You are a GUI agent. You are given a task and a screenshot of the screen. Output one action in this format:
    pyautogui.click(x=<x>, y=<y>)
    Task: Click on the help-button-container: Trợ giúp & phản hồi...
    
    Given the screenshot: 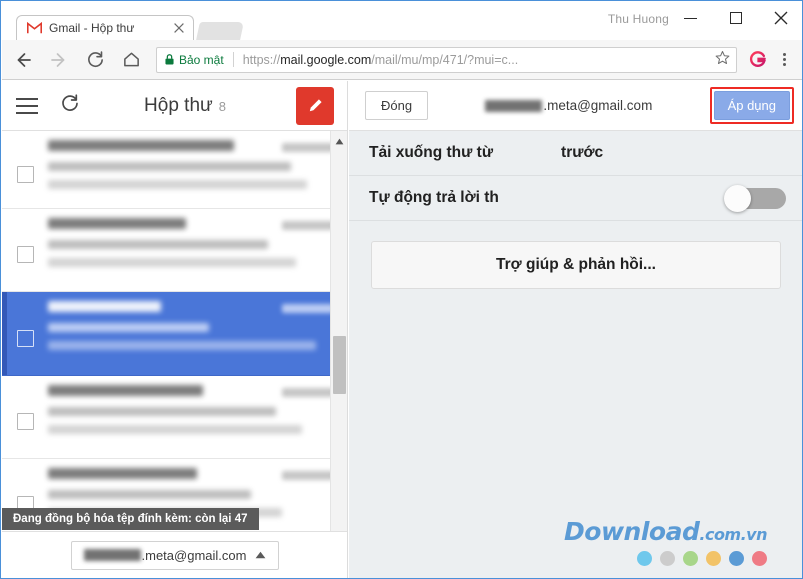 What is the action you would take?
    pyautogui.click(x=575, y=255)
    